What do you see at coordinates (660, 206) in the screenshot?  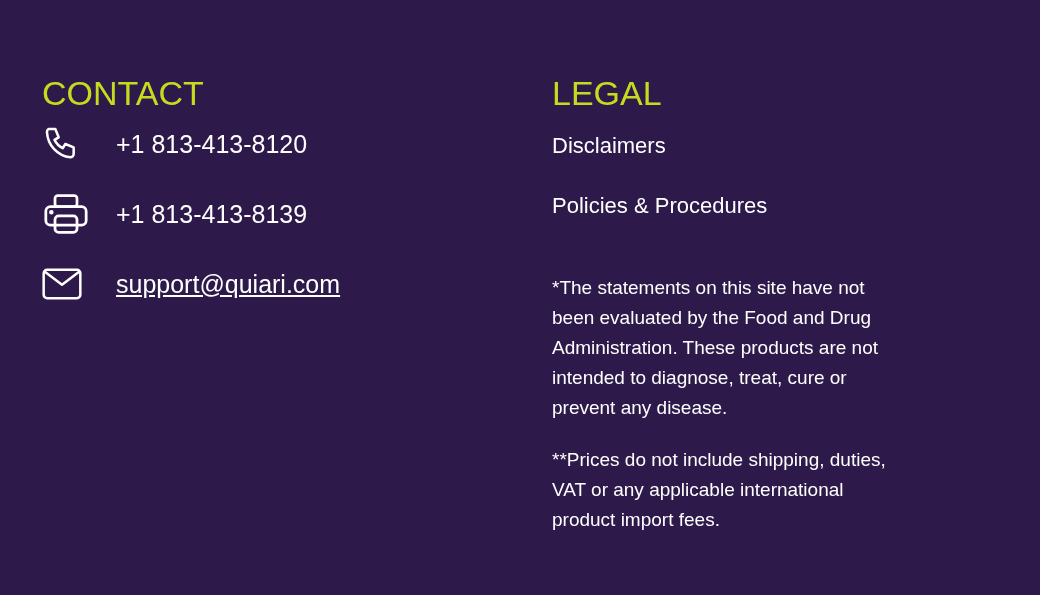 I see `footer-link: Policies & Procedures` at bounding box center [660, 206].